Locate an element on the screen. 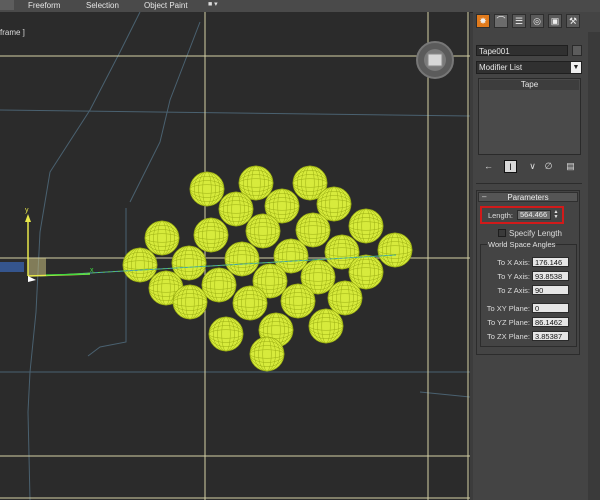 This screenshot has height=500, width=600. display-icon: ▣ is located at coordinates (555, 21).